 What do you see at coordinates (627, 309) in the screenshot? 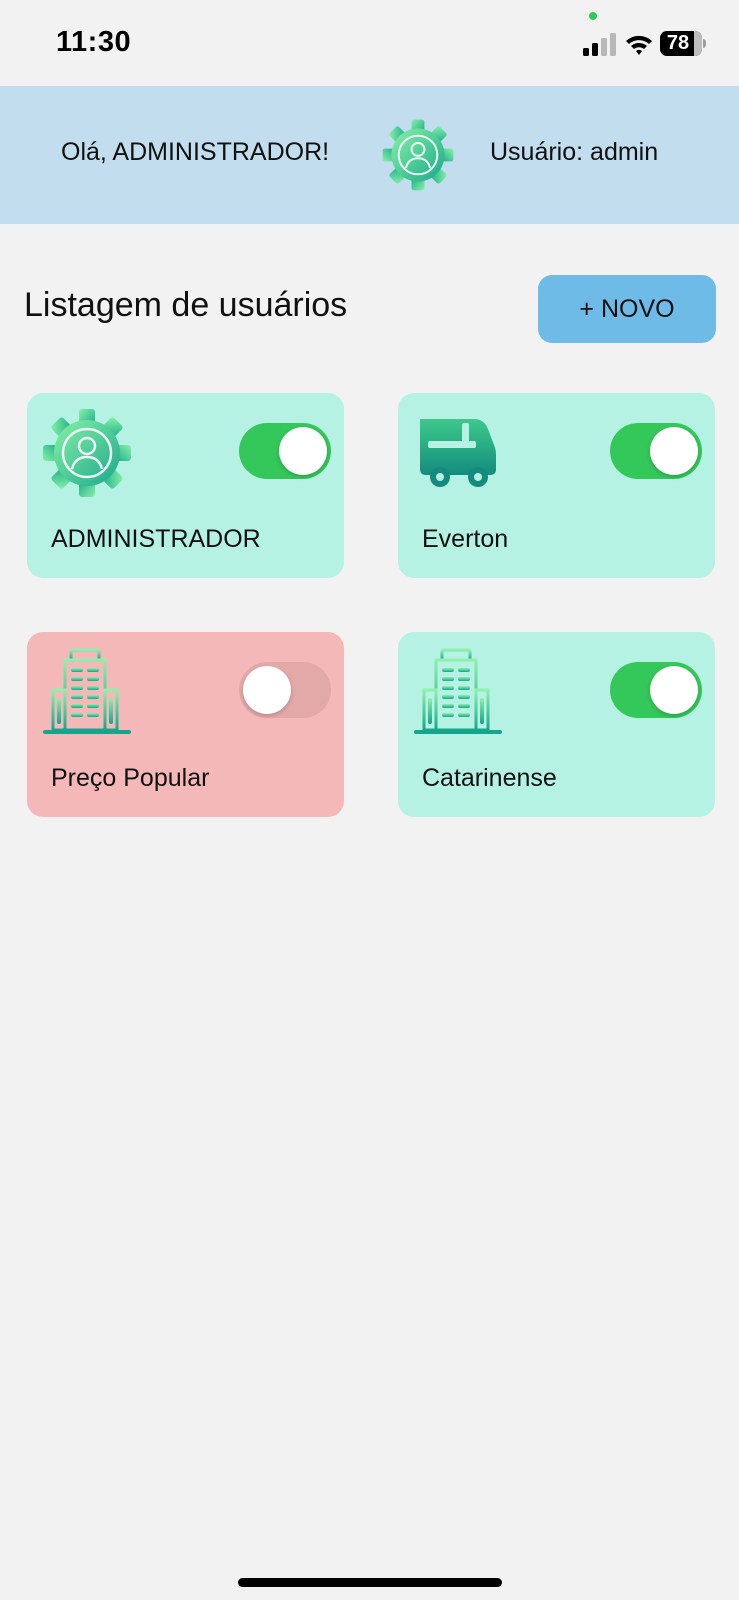
I see `new-user-button: + NOVO` at bounding box center [627, 309].